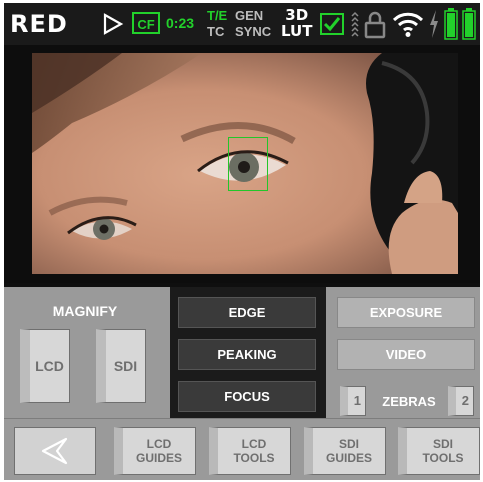 The image size is (483, 482). Describe the element at coordinates (180, 23) in the screenshot. I see `media-time: 0:23` at that location.